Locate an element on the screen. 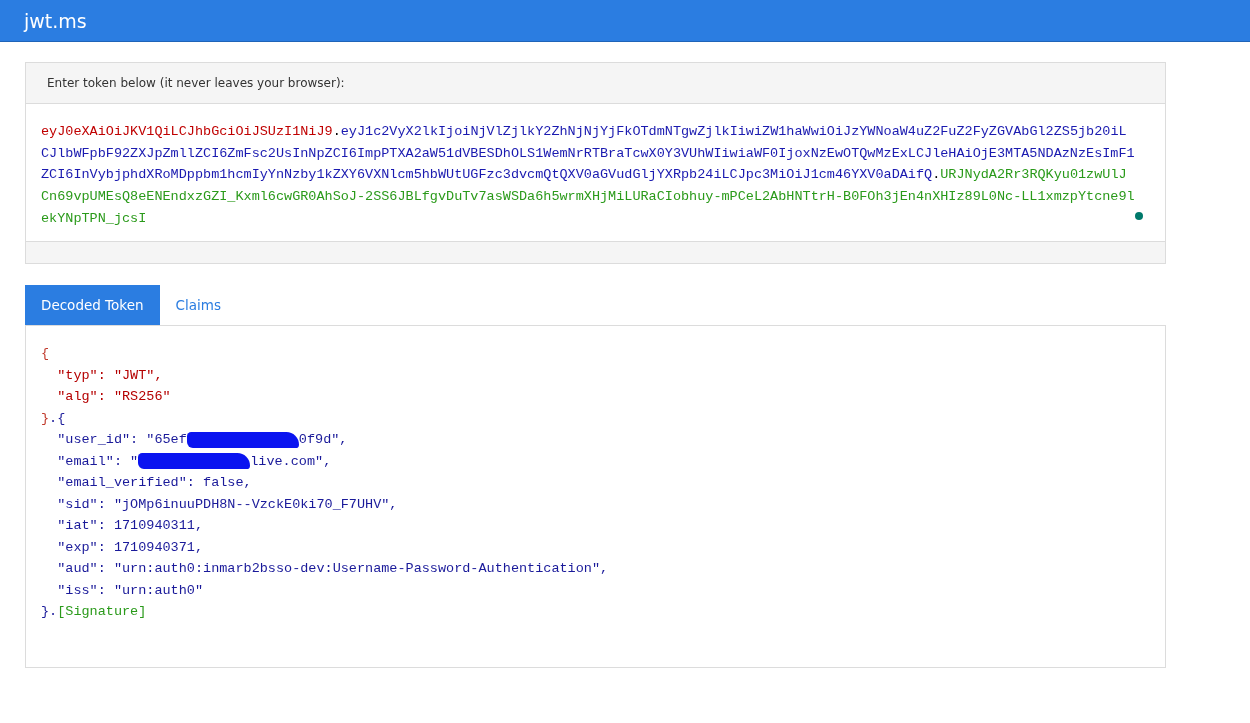 This screenshot has width=1250, height=723. code-text: }. is located at coordinates (49, 612).